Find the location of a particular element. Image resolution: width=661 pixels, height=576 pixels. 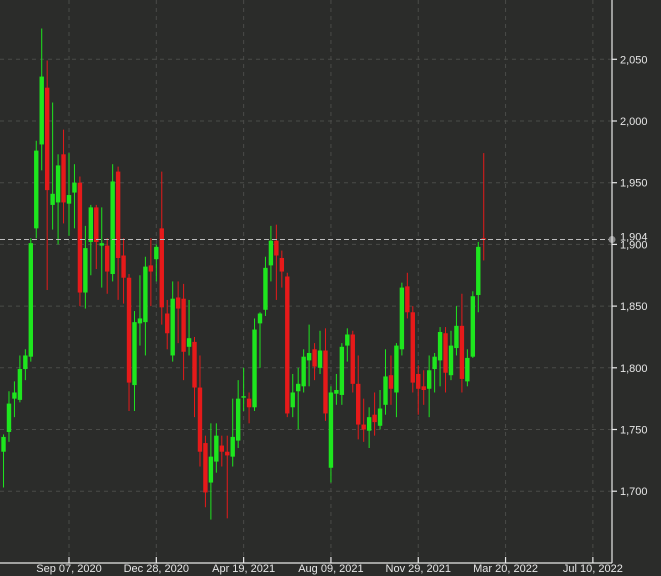

y-tick-label: 1,950 is located at coordinates (634, 184).